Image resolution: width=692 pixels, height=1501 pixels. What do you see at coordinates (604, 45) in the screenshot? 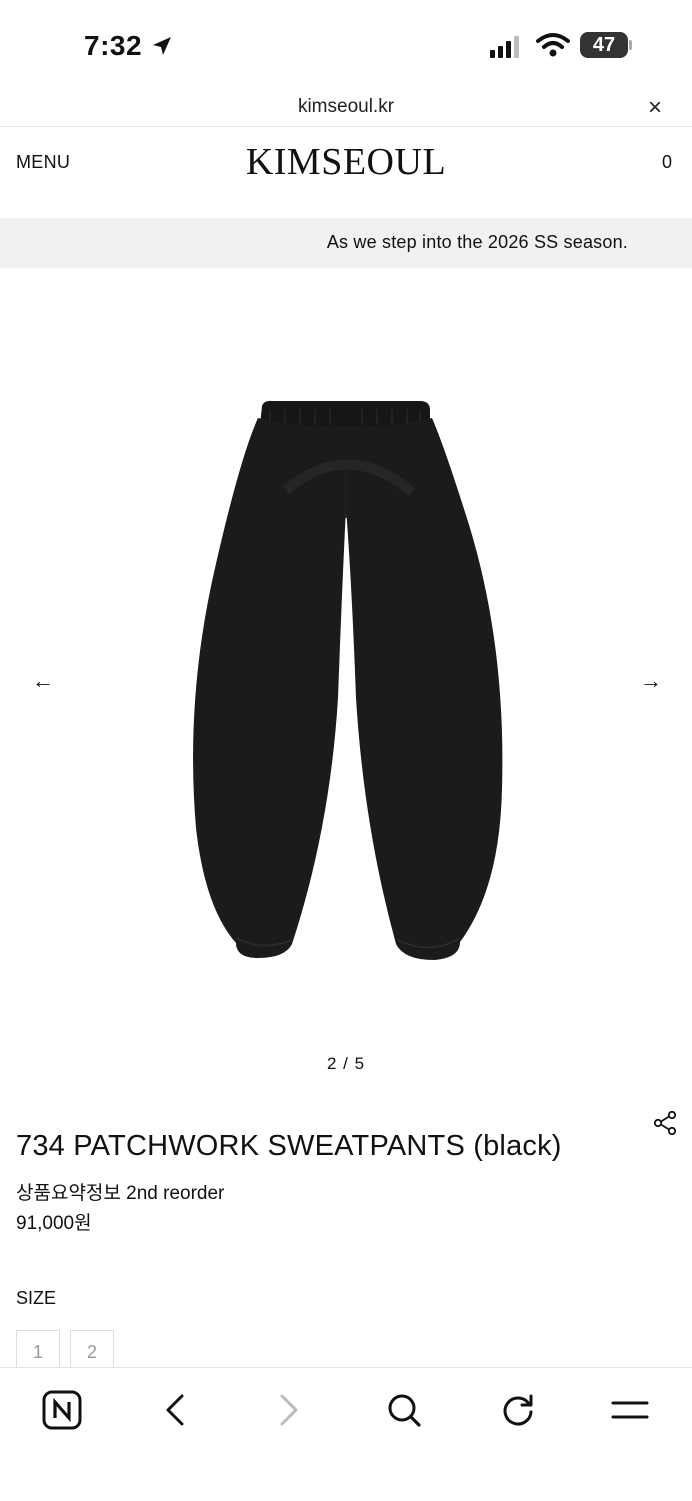
I see `battery-indicator: 47` at bounding box center [604, 45].